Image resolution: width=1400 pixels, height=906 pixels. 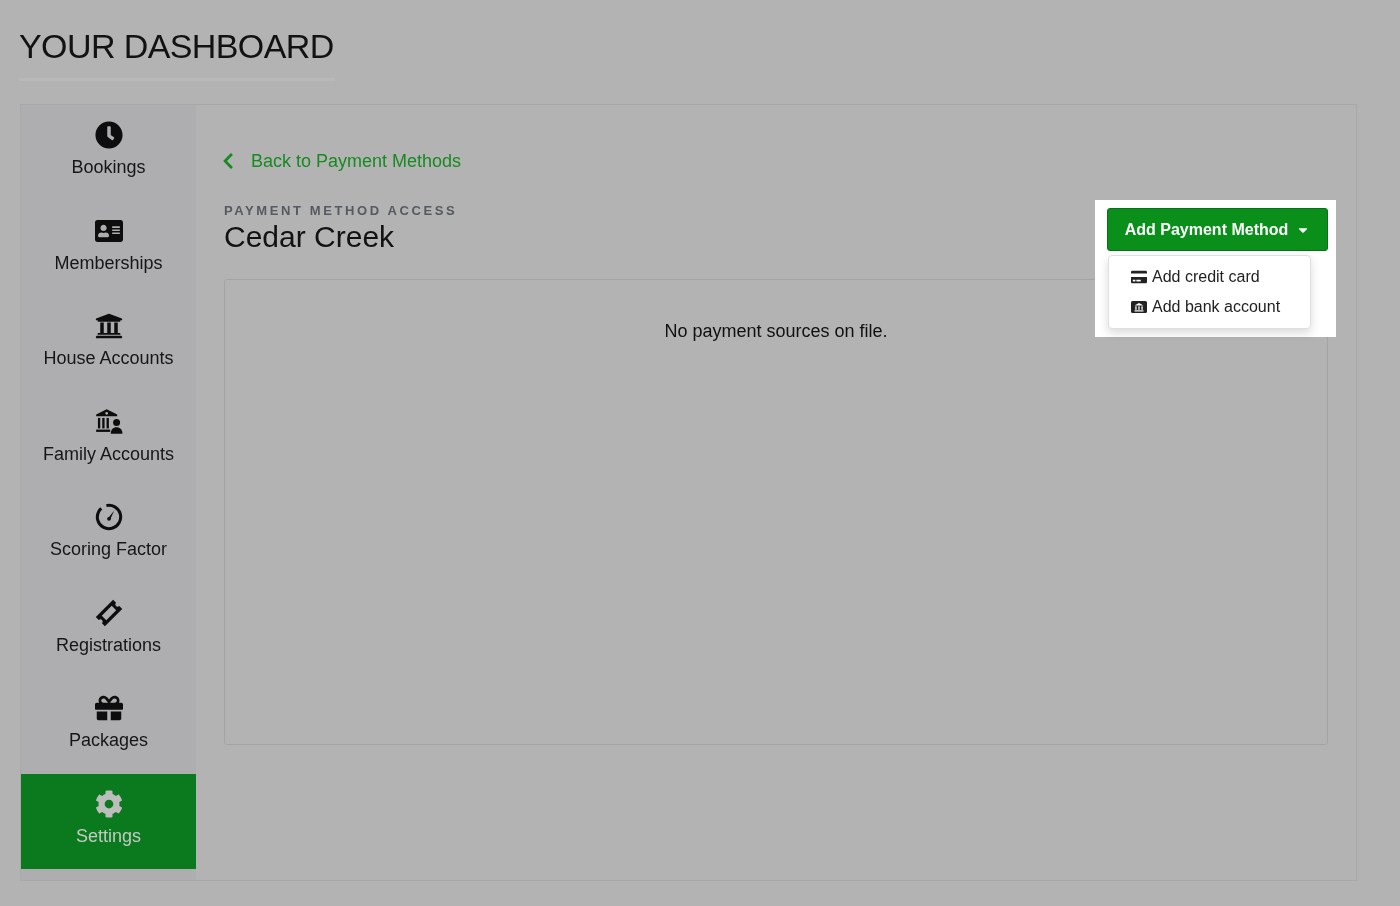 I want to click on clock-icon, so click(x=108, y=135).